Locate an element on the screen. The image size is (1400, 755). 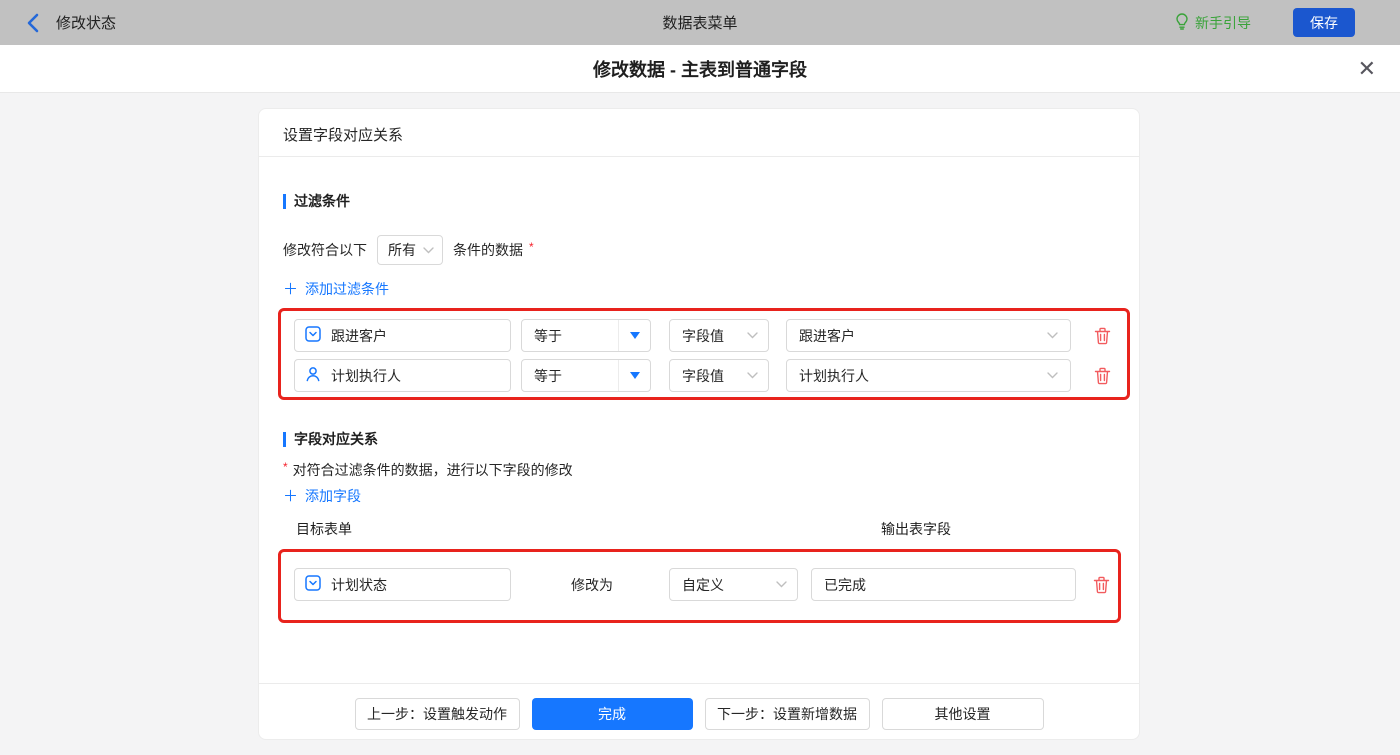
custom-value-input: 已完成 is located at coordinates (943, 584).